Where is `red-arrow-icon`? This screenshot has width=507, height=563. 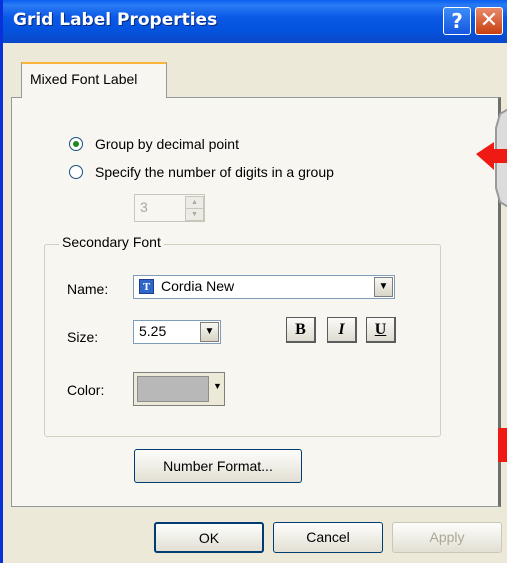 red-arrow-icon is located at coordinates (491, 158).